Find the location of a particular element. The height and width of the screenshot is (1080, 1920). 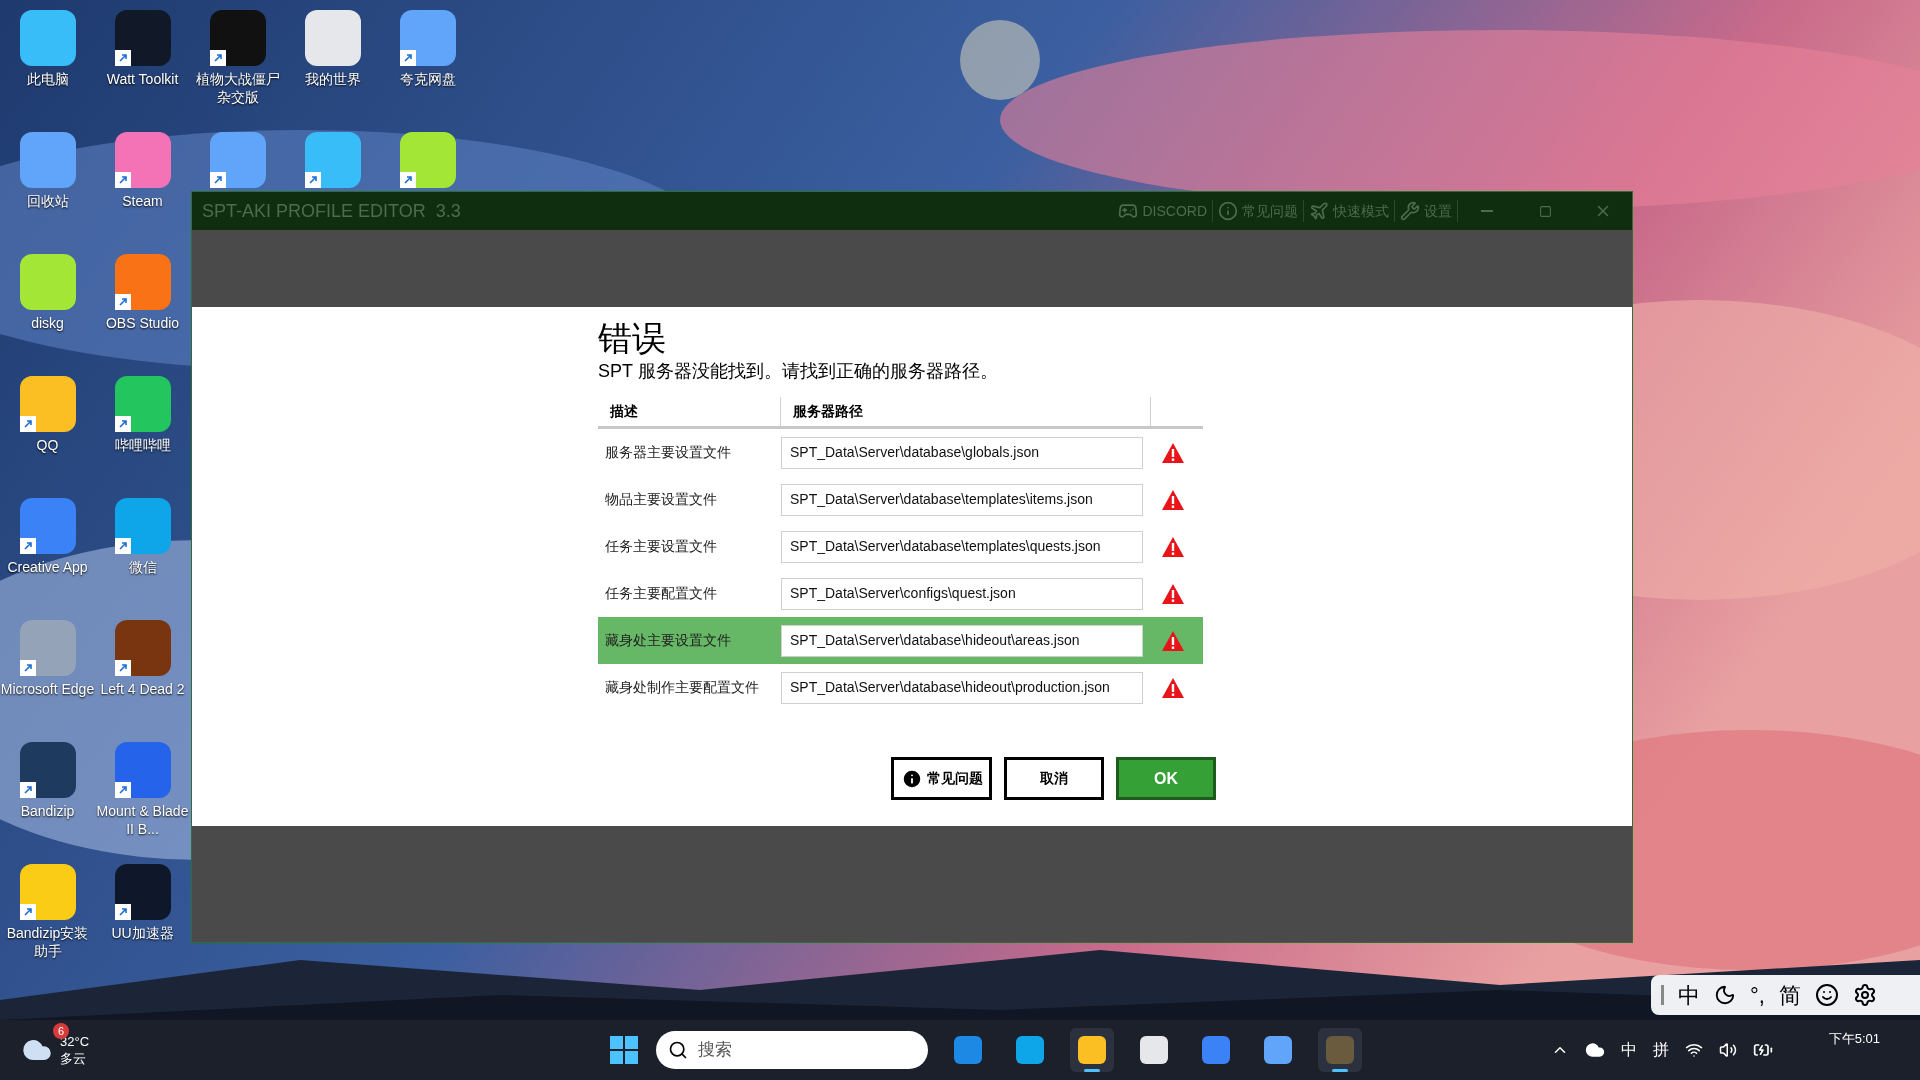

path-field: SPT_Data\Server\database\hideout\production.json is located at coordinates (962, 687).